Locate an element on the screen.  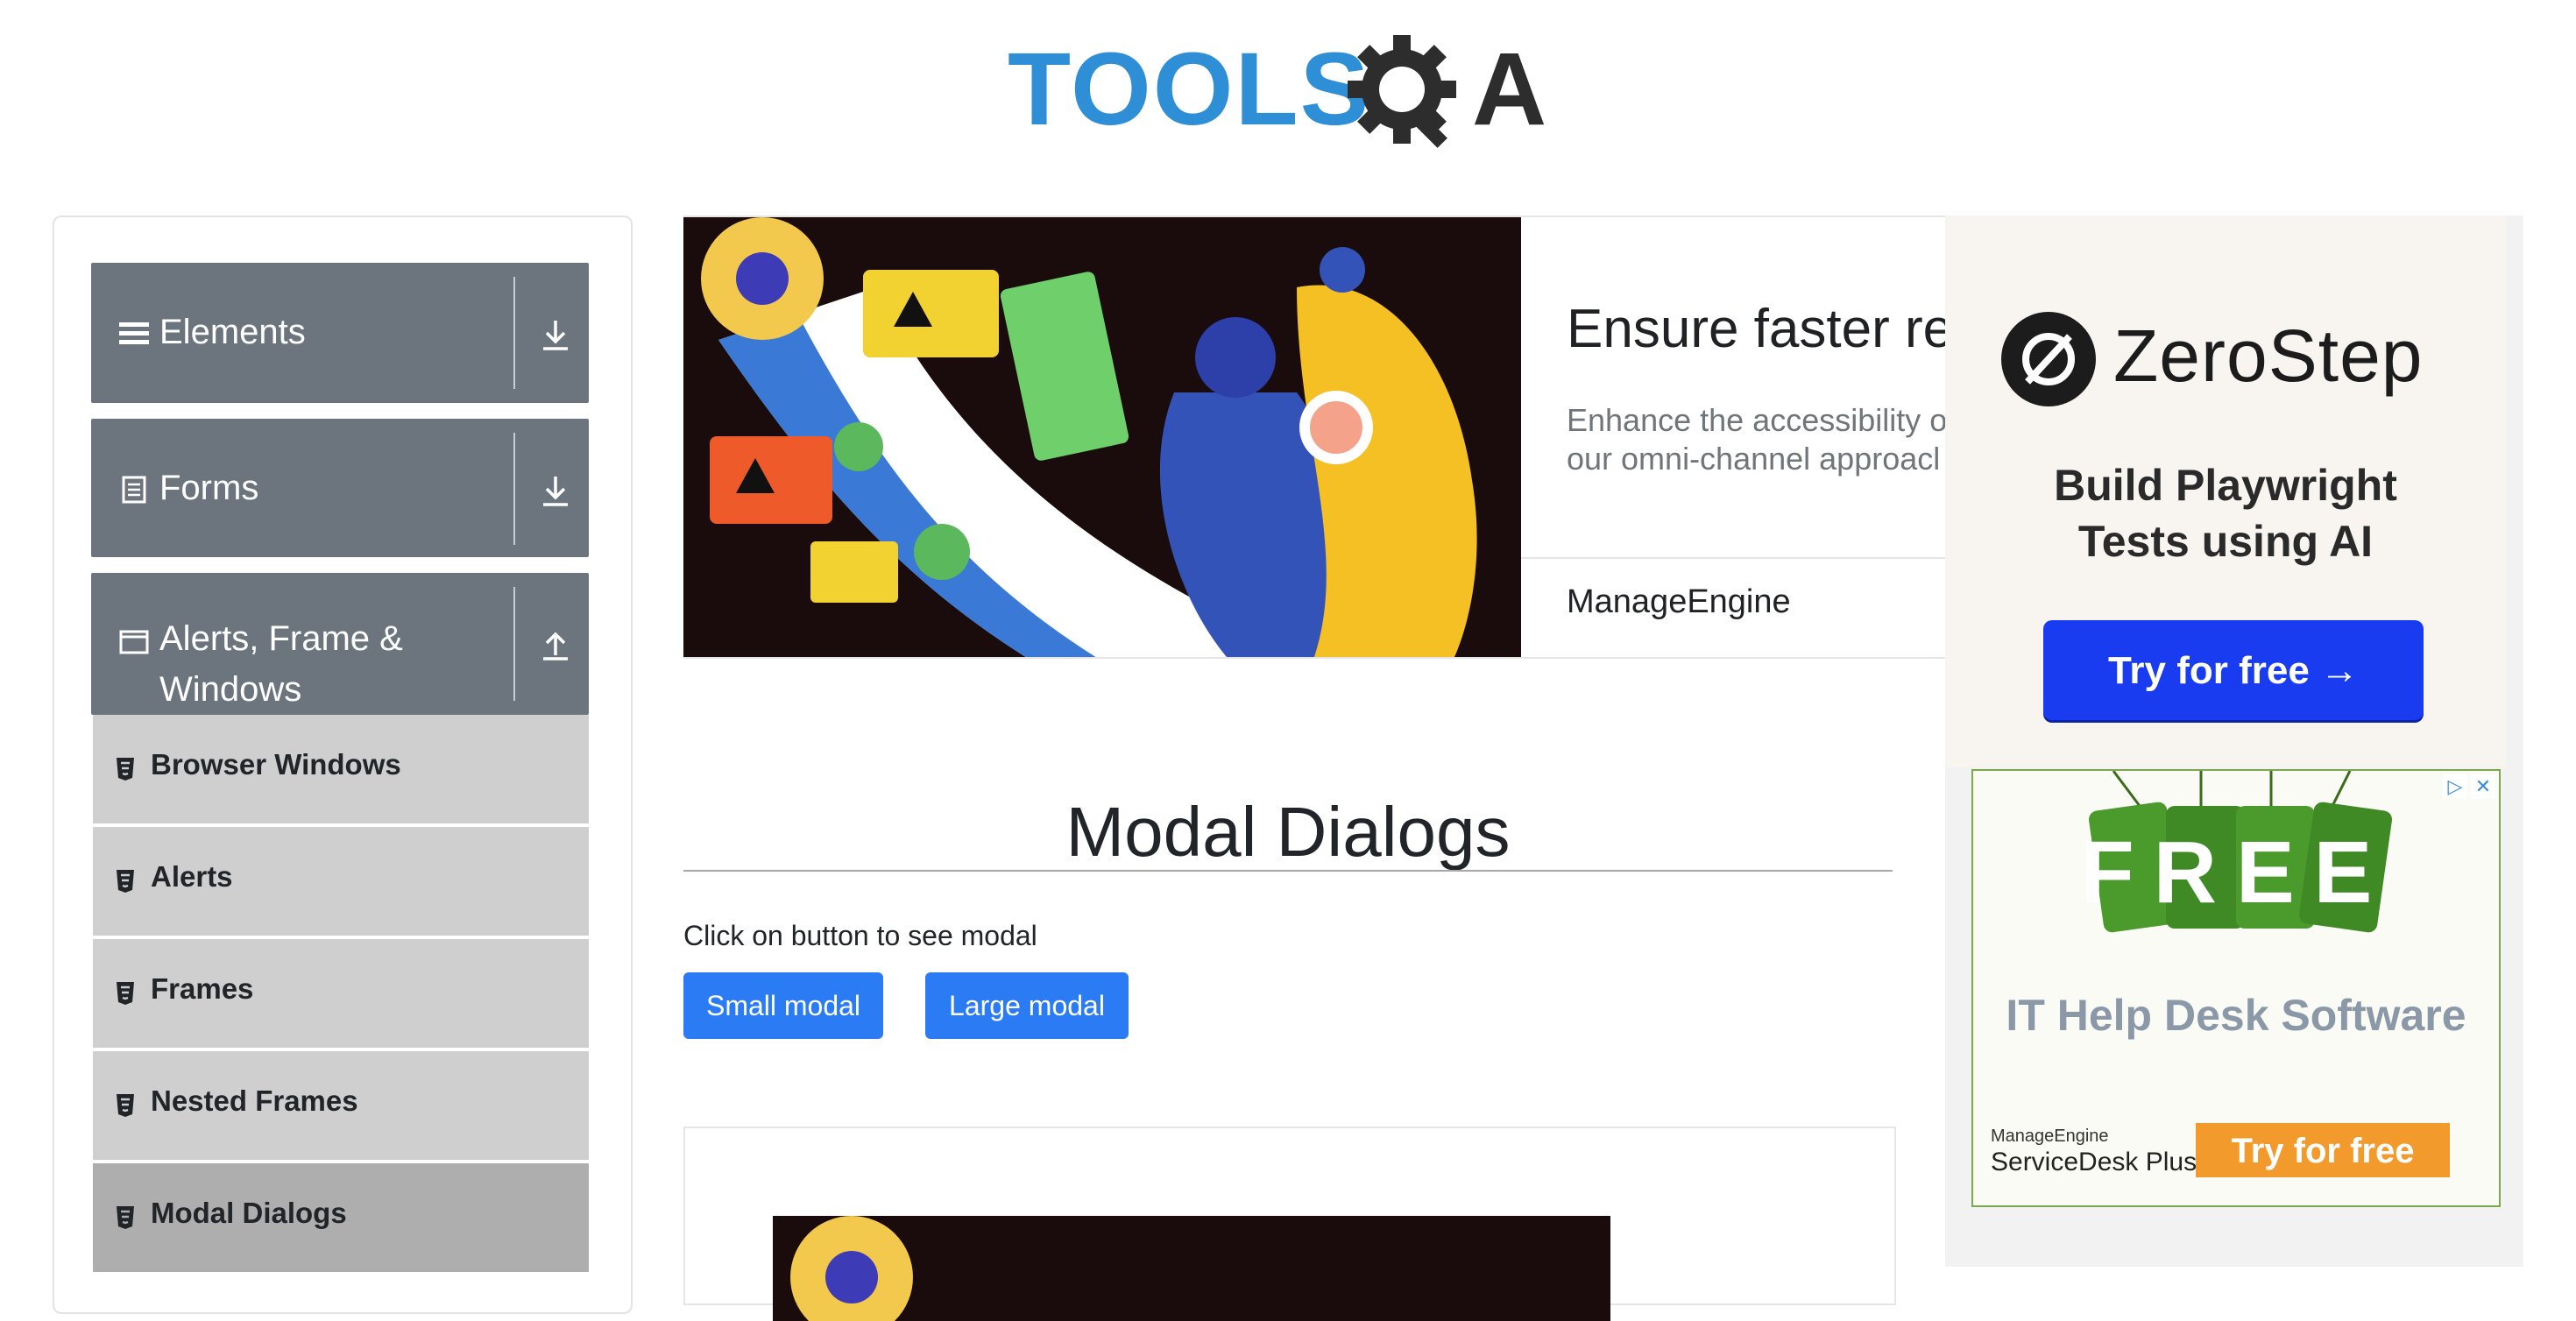
menu-item-frames: Frames is located at coordinates (341, 995).